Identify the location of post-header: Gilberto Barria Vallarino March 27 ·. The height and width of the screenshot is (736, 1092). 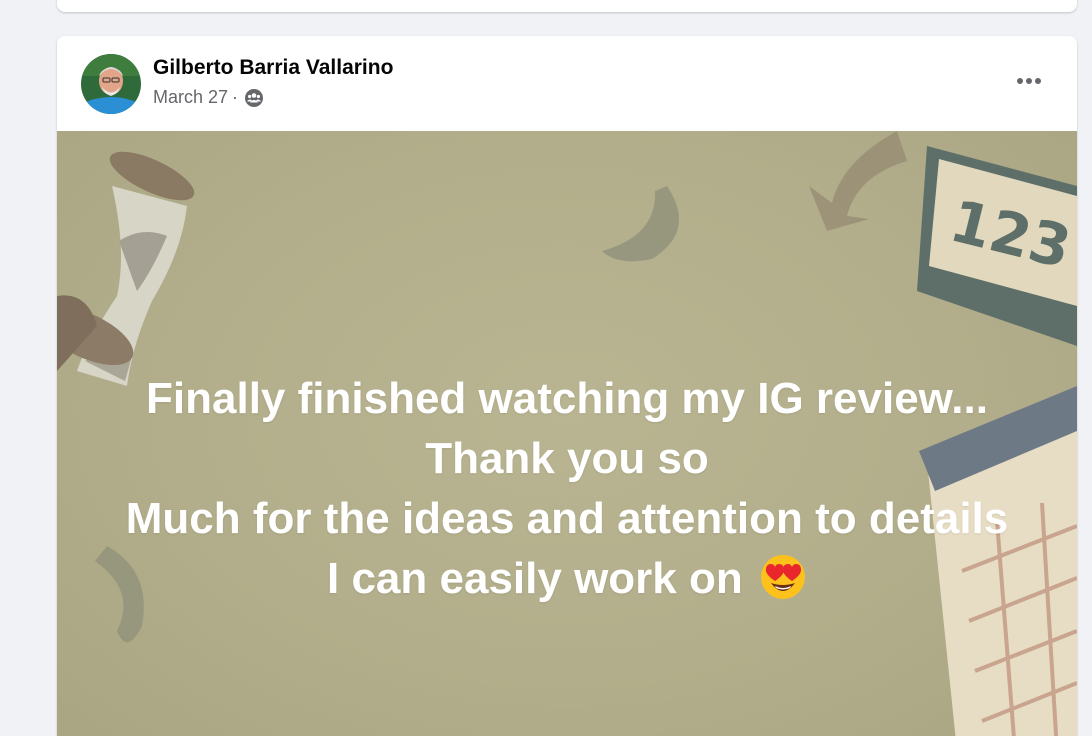
(567, 83).